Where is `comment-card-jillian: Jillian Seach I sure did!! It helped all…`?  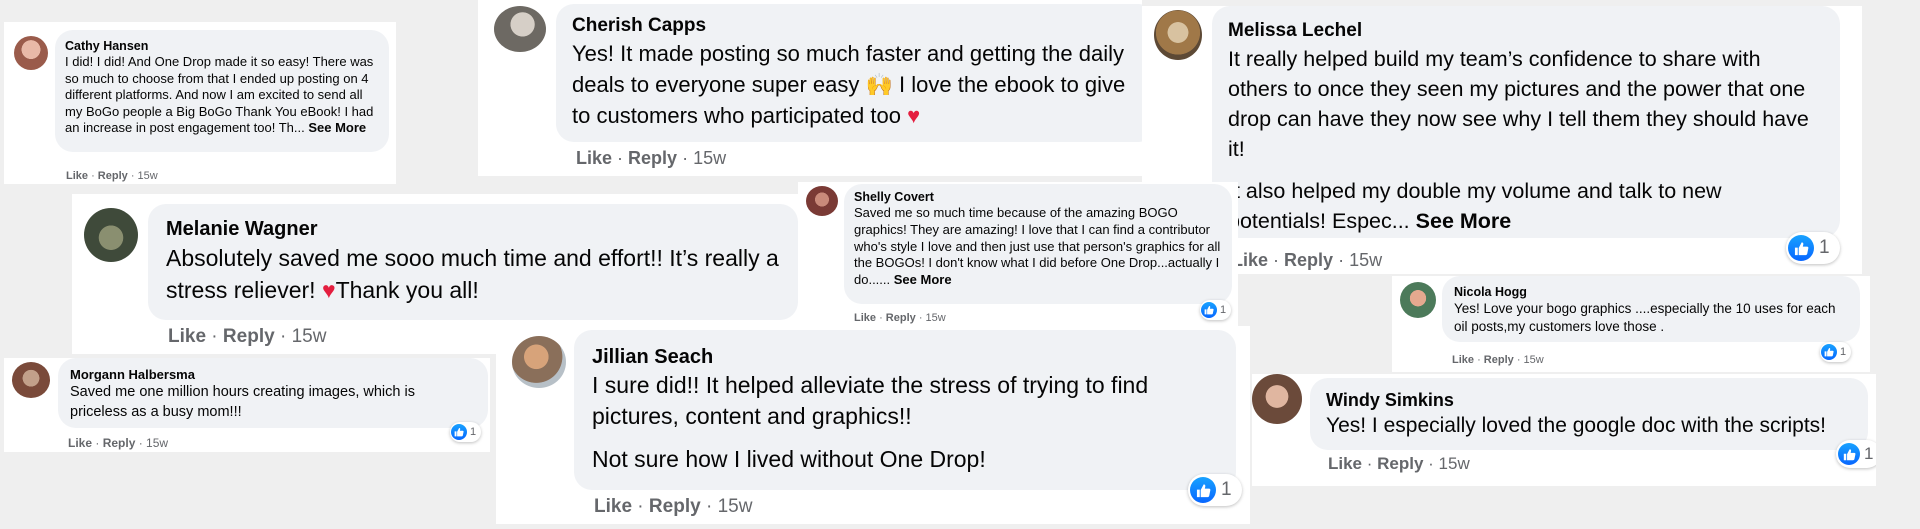 comment-card-jillian: Jillian Seach I sure did!! It helped all… is located at coordinates (873, 425).